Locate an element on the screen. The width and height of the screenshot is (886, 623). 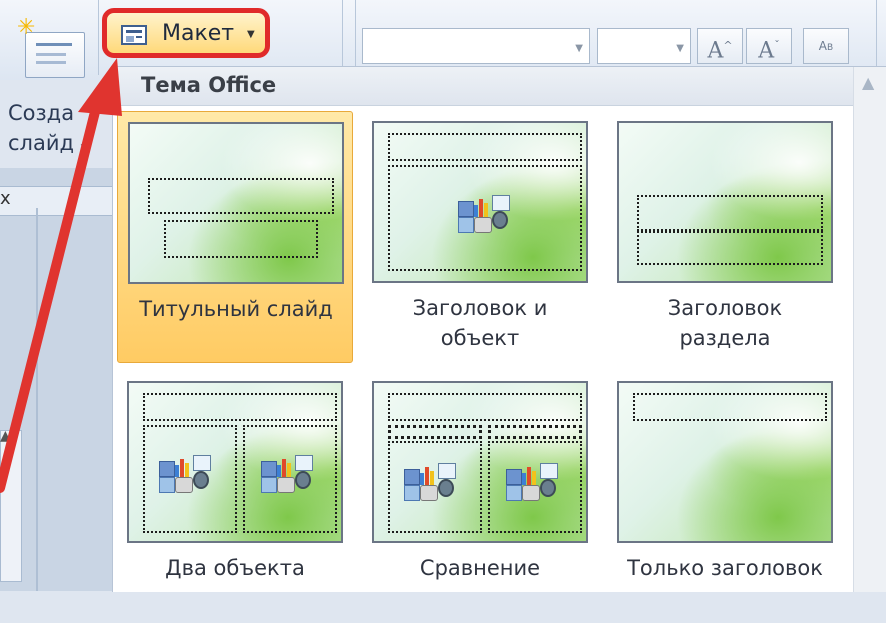
annotation-arrow is located at coordinates (61, 275).